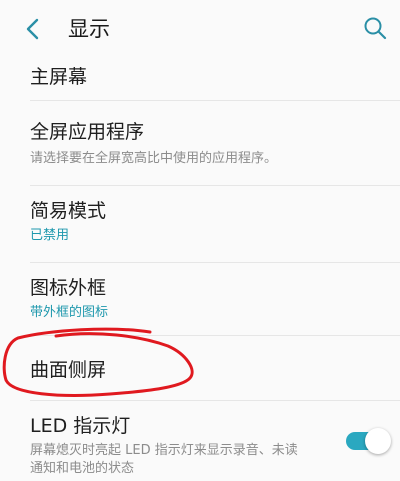 The image size is (400, 481). I want to click on setting-subtitle-continued: 通知和电池的状态, so click(82, 468).